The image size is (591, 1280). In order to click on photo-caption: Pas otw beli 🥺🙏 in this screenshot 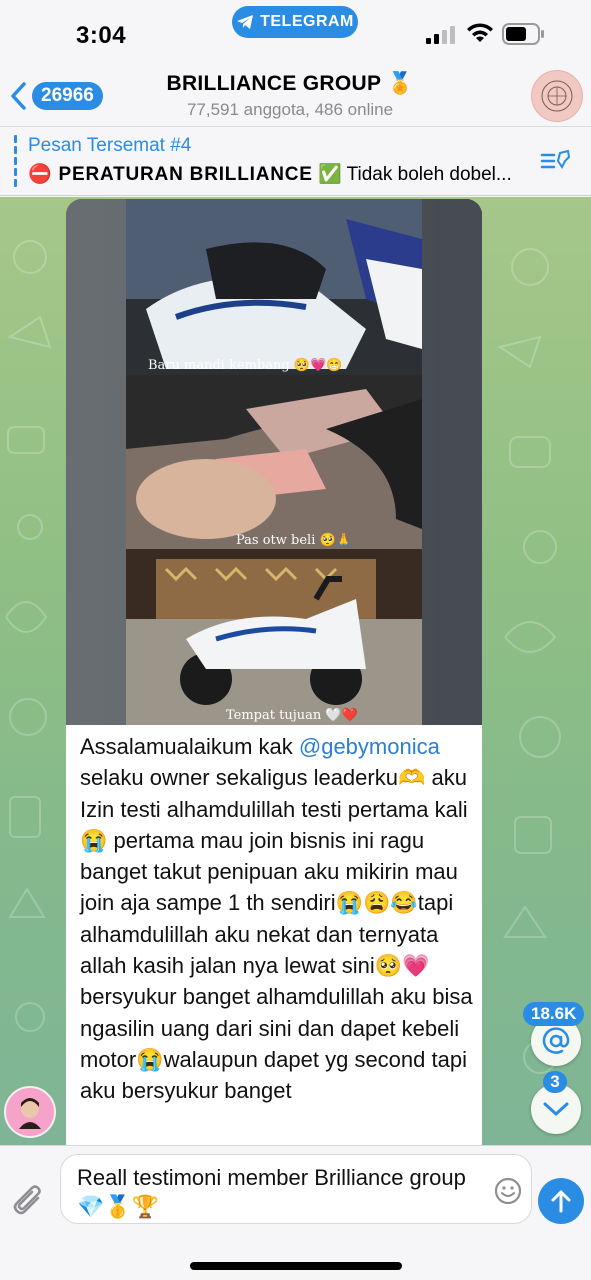, I will do `click(294, 540)`.